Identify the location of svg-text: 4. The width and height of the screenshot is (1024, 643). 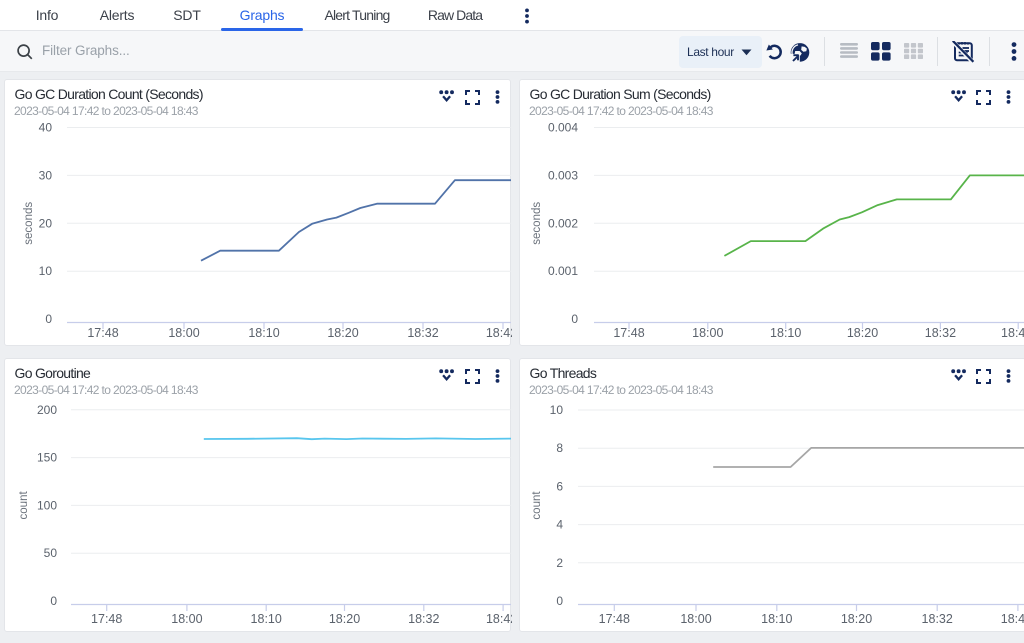
(559, 525).